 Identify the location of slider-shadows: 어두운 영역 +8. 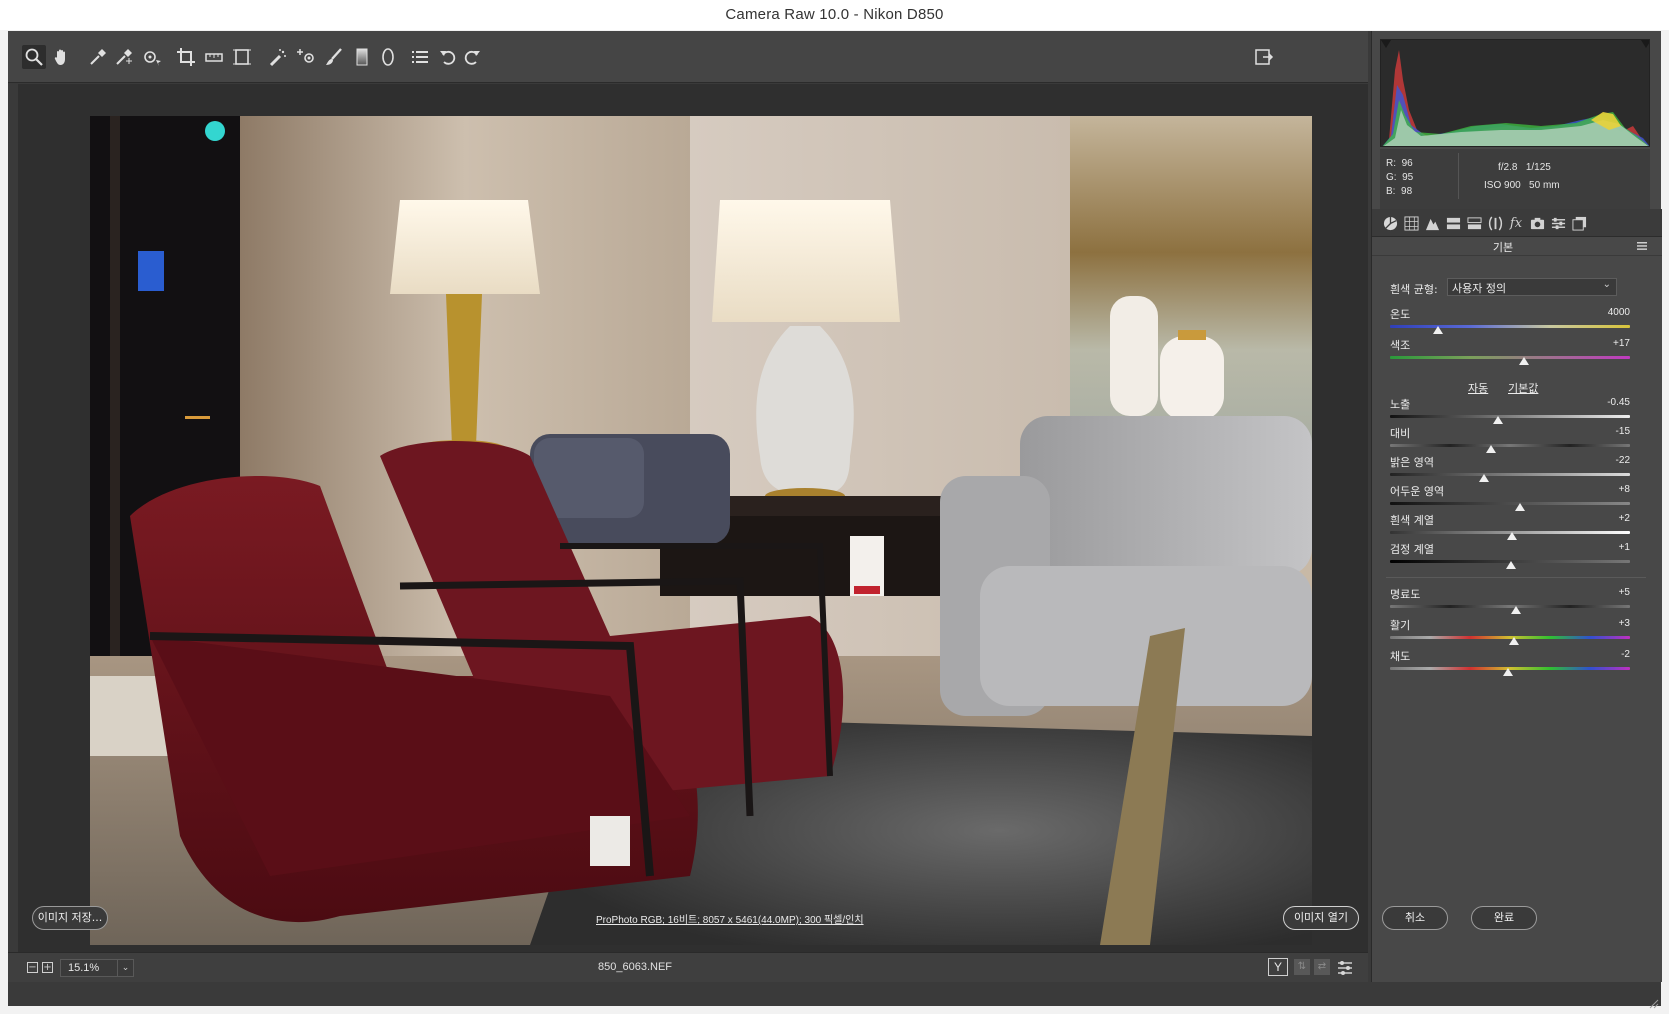
(1516, 498).